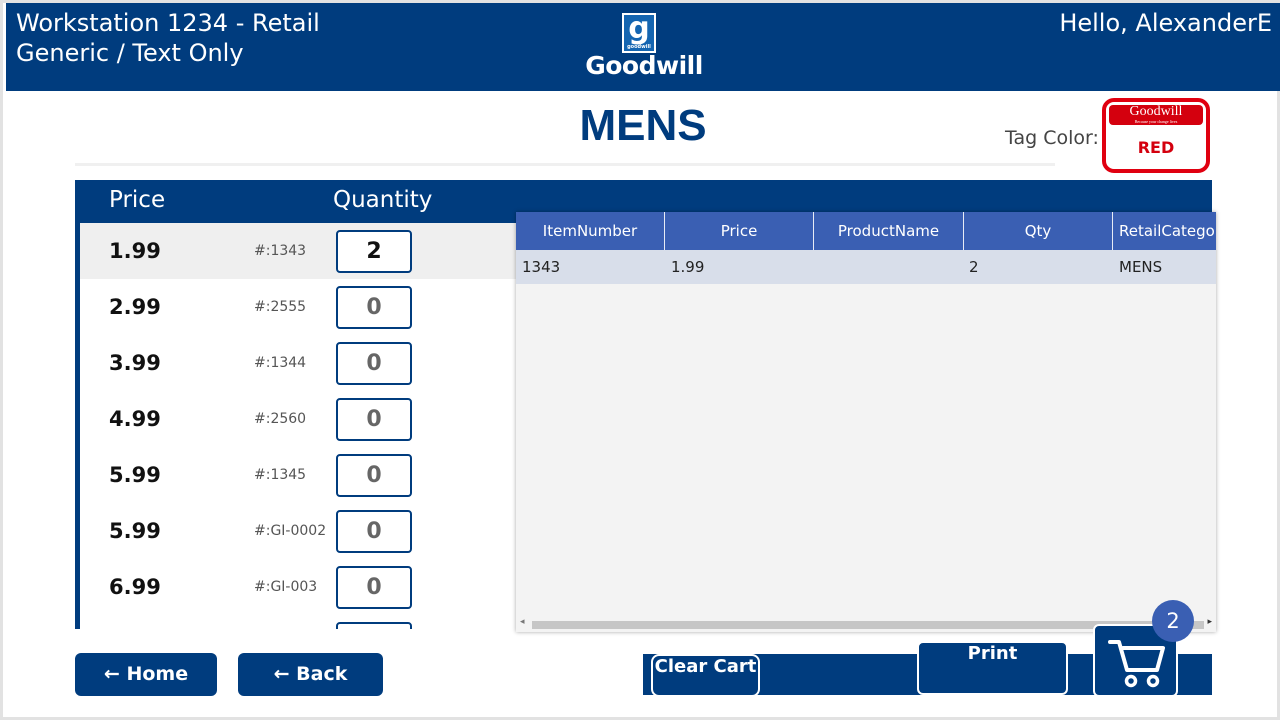 This screenshot has width=1280, height=720. I want to click on print-button: Print, so click(992, 668).